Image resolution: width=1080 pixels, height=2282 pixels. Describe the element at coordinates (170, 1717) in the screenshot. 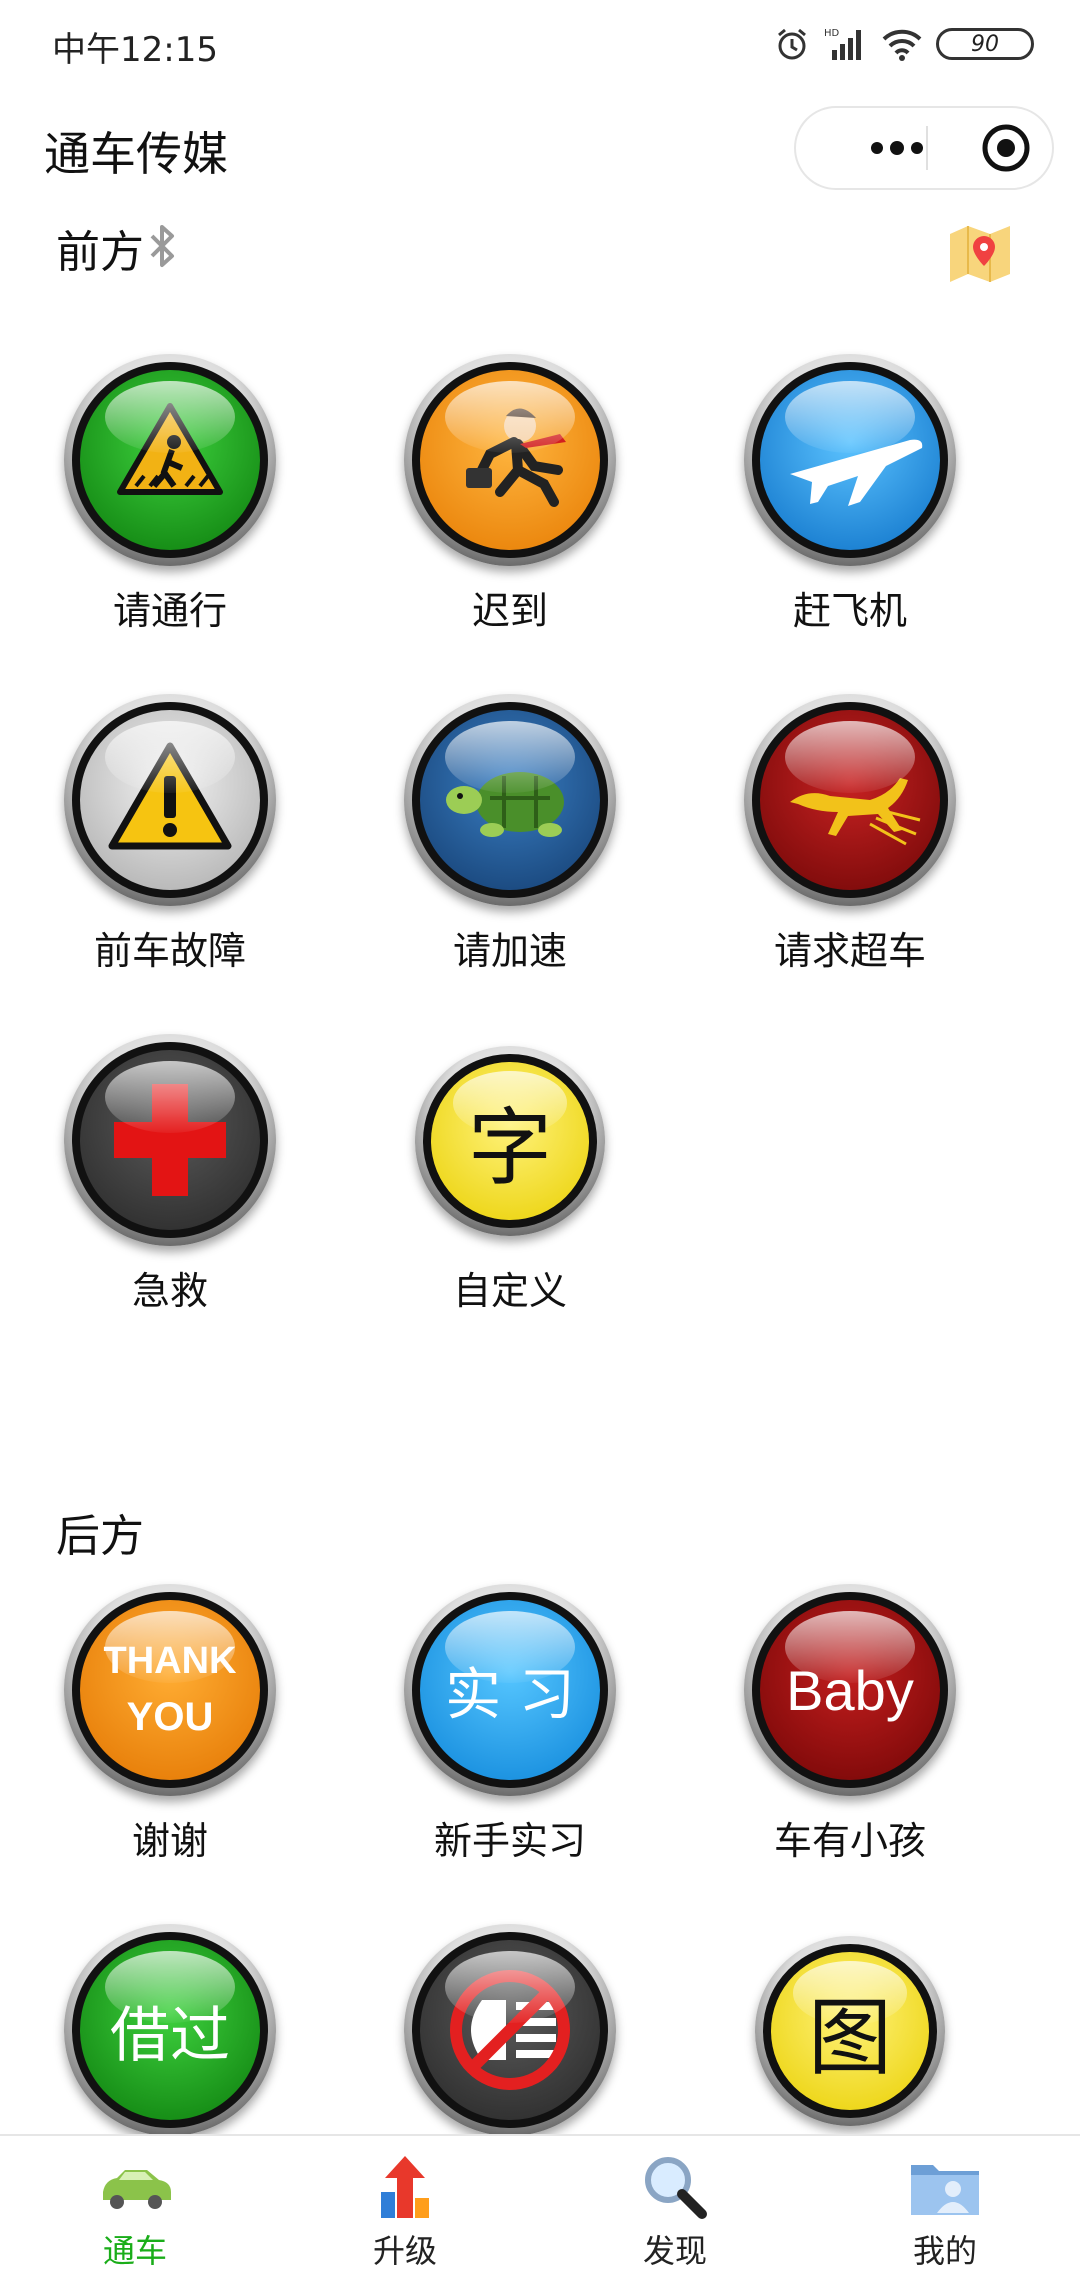

I see `you-text: YOU` at that location.